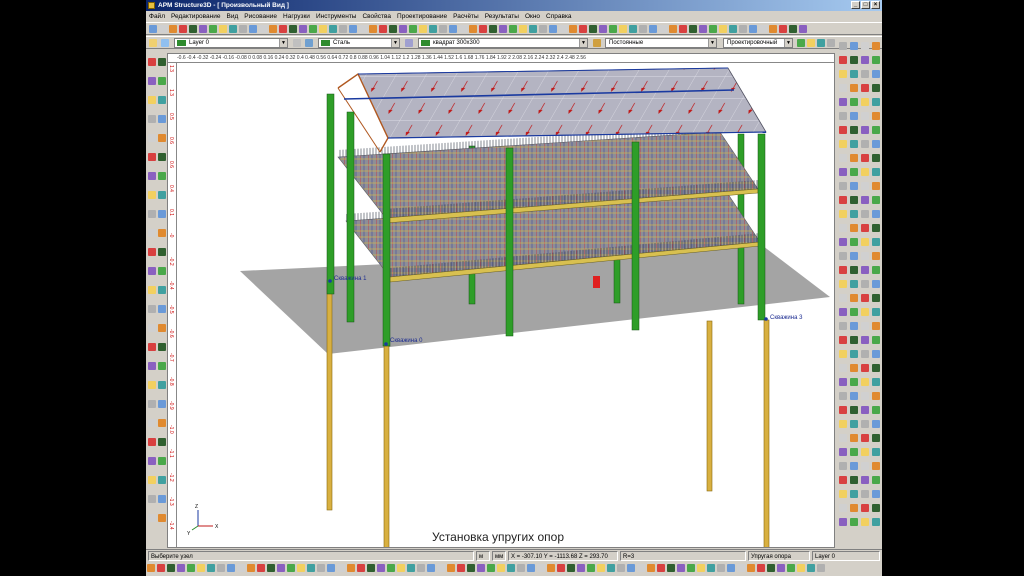  Describe the element at coordinates (233, 16) in the screenshot. I see `menu-view: Вид` at that location.